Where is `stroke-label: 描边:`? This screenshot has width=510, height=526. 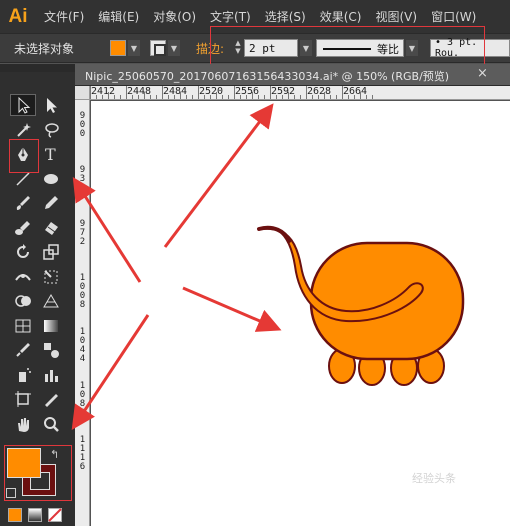
stroke-label: 描边: is located at coordinates (210, 48).